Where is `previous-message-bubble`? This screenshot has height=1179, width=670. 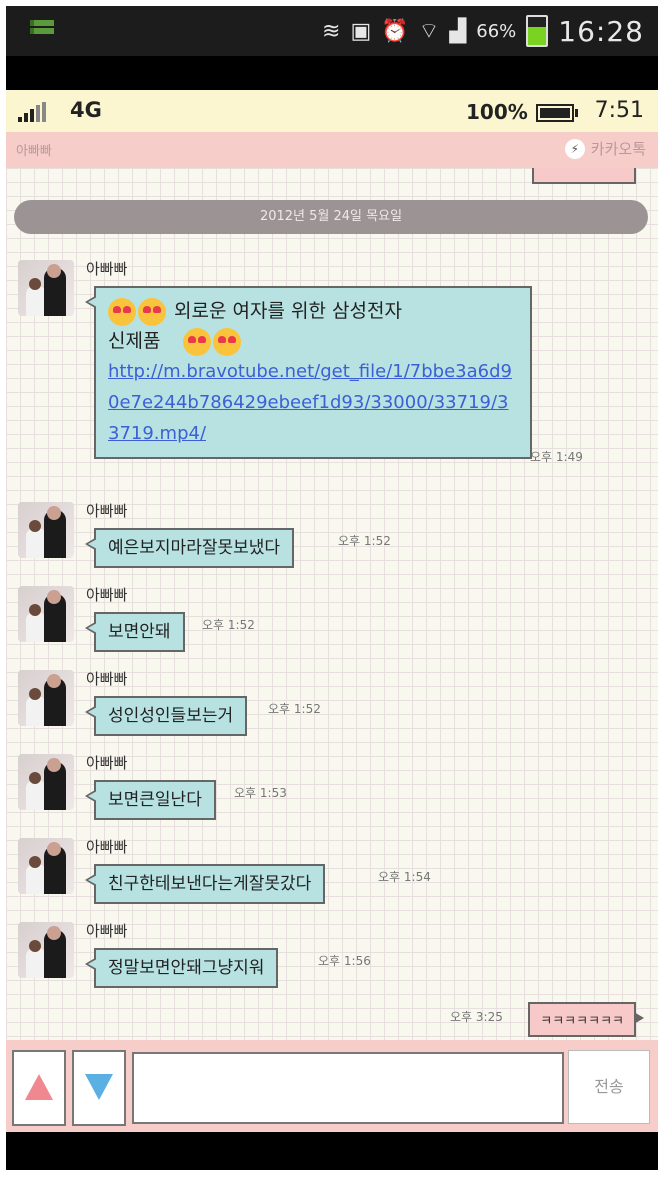
previous-message-bubble is located at coordinates (584, 176).